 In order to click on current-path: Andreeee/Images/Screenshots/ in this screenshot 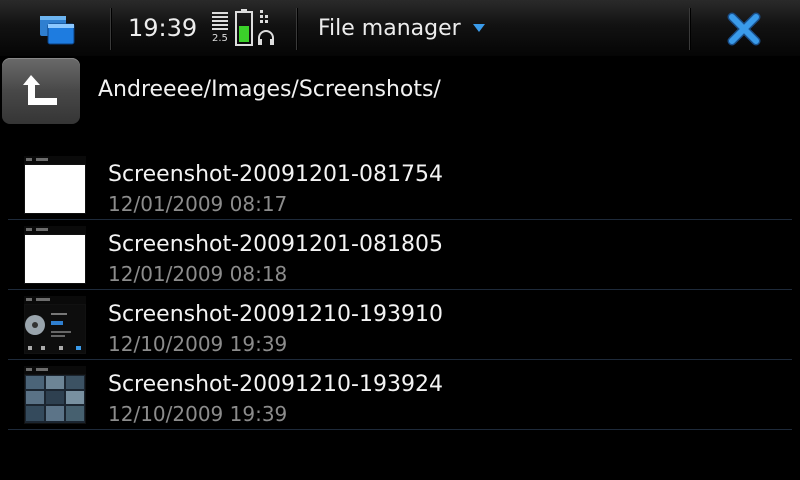, I will do `click(269, 89)`.